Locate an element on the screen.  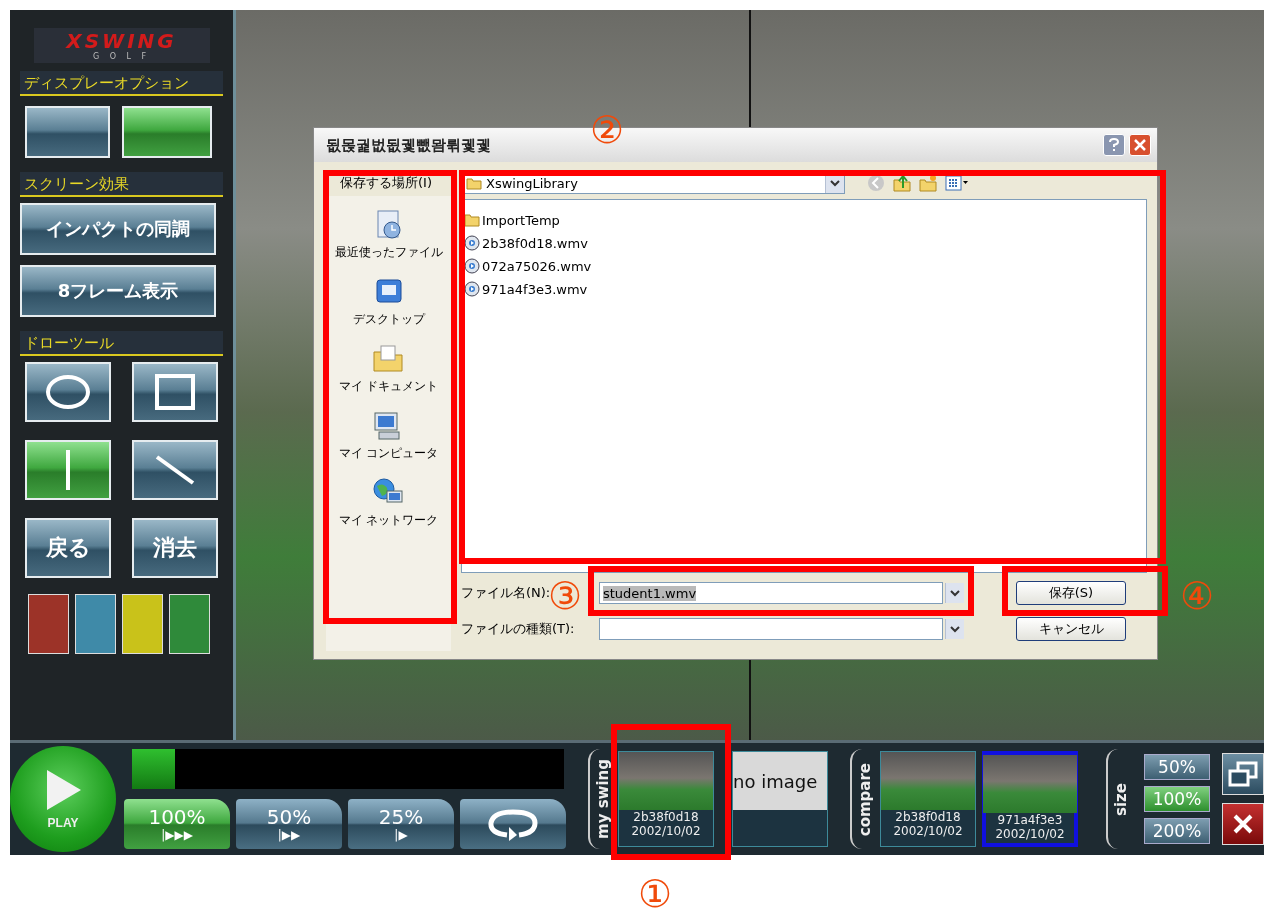
diagonal-line-button is located at coordinates (175, 470).